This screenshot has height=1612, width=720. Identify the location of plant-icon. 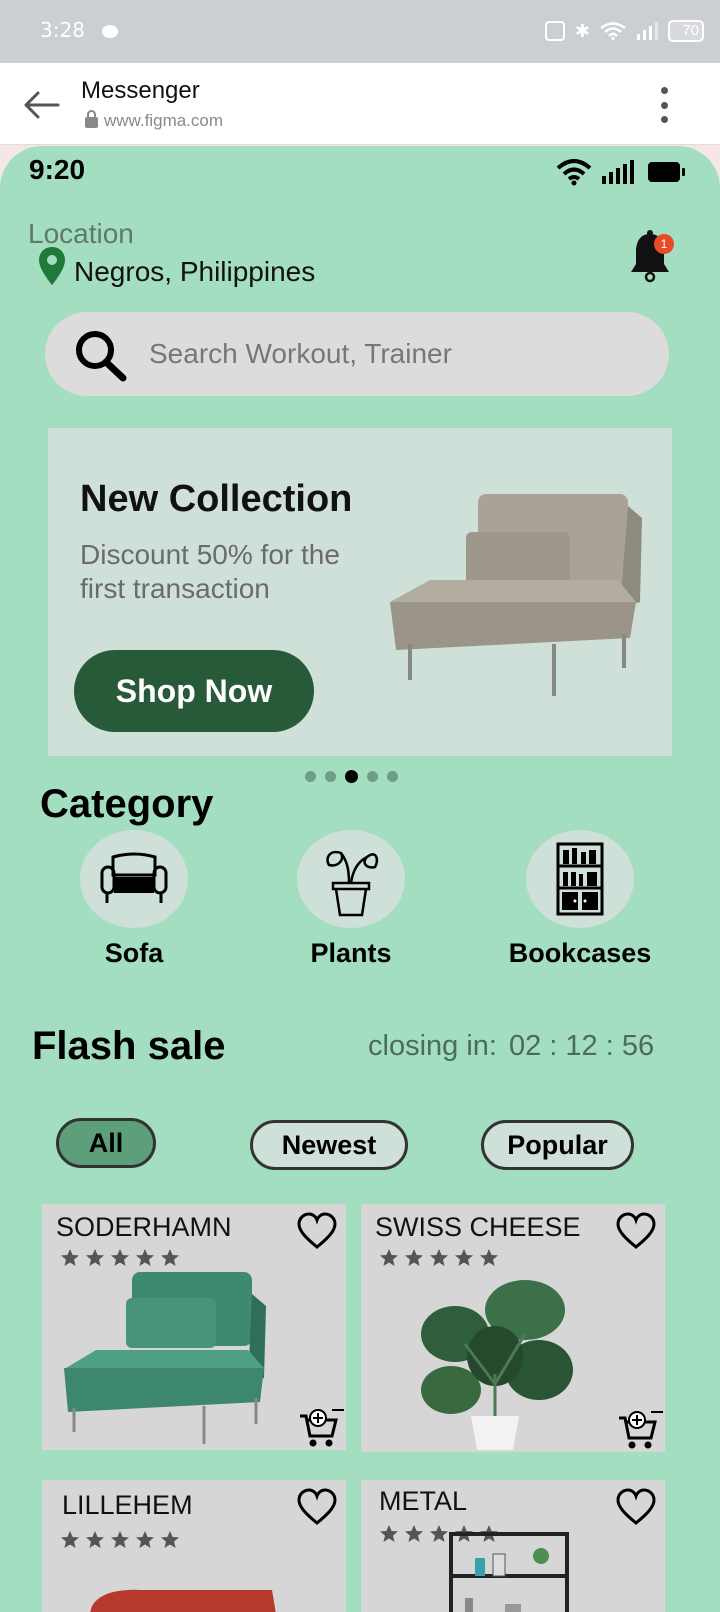
(352, 883).